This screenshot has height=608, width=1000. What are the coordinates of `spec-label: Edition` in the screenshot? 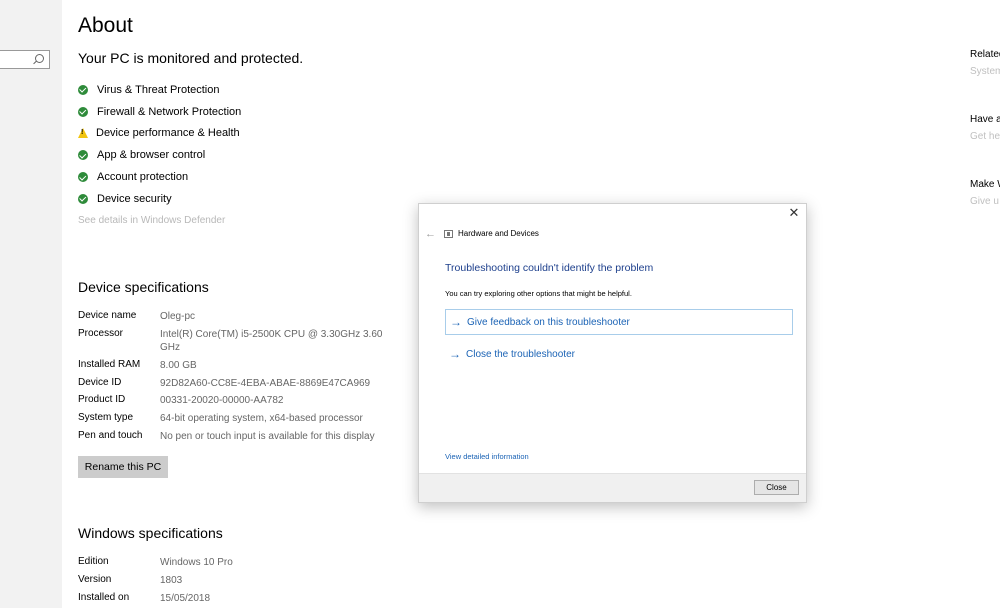 It's located at (93, 561).